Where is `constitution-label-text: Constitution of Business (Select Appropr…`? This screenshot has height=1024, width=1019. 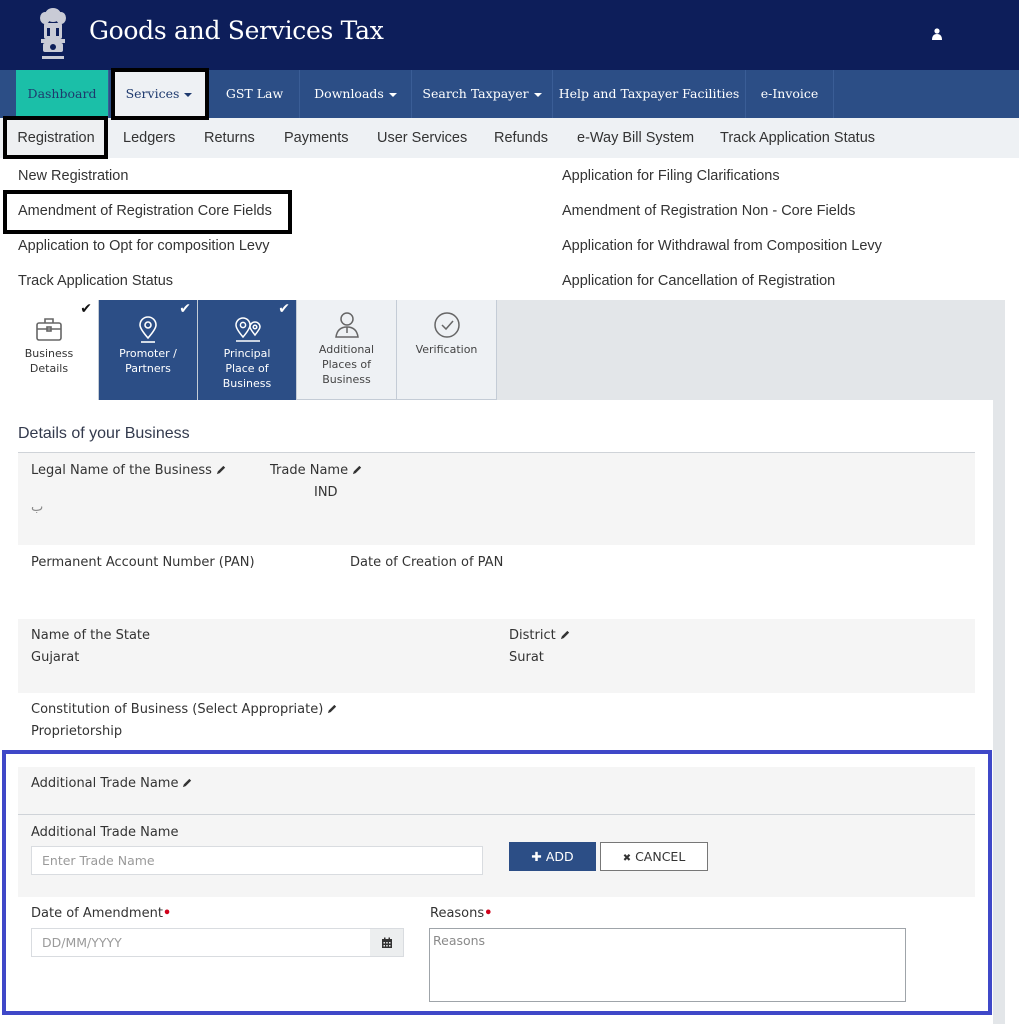 constitution-label-text: Constitution of Business (Select Appropr… is located at coordinates (177, 709).